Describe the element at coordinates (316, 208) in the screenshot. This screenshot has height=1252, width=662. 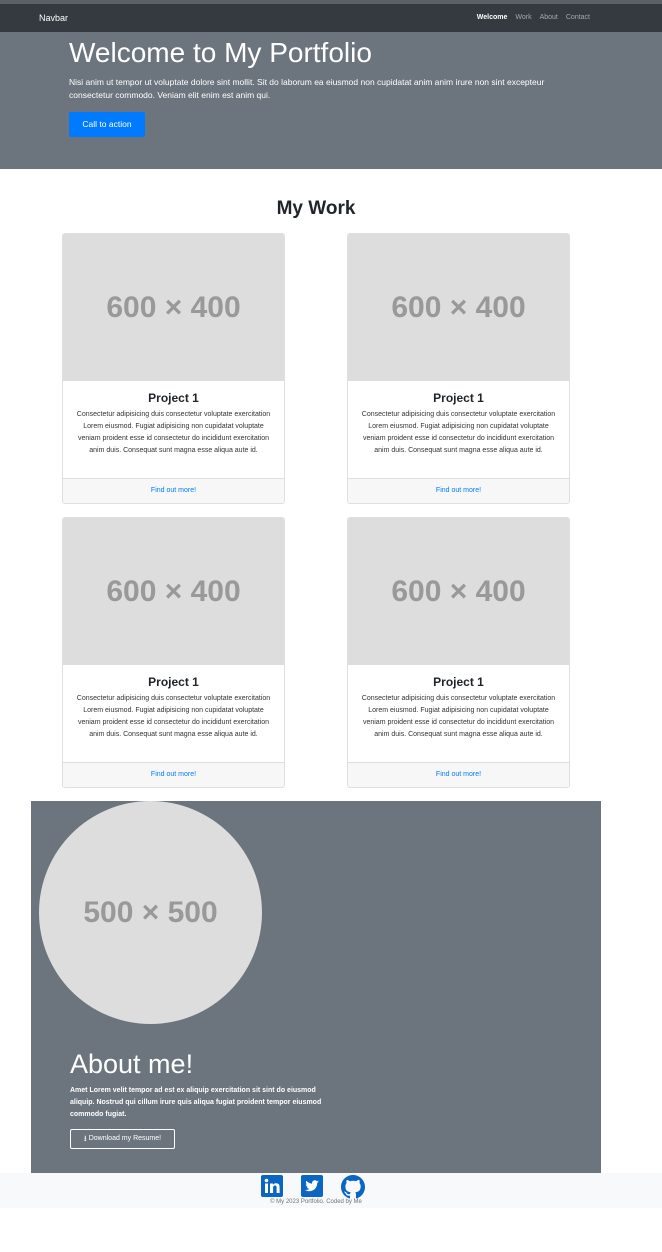
I see `work-section-title: My Work` at that location.